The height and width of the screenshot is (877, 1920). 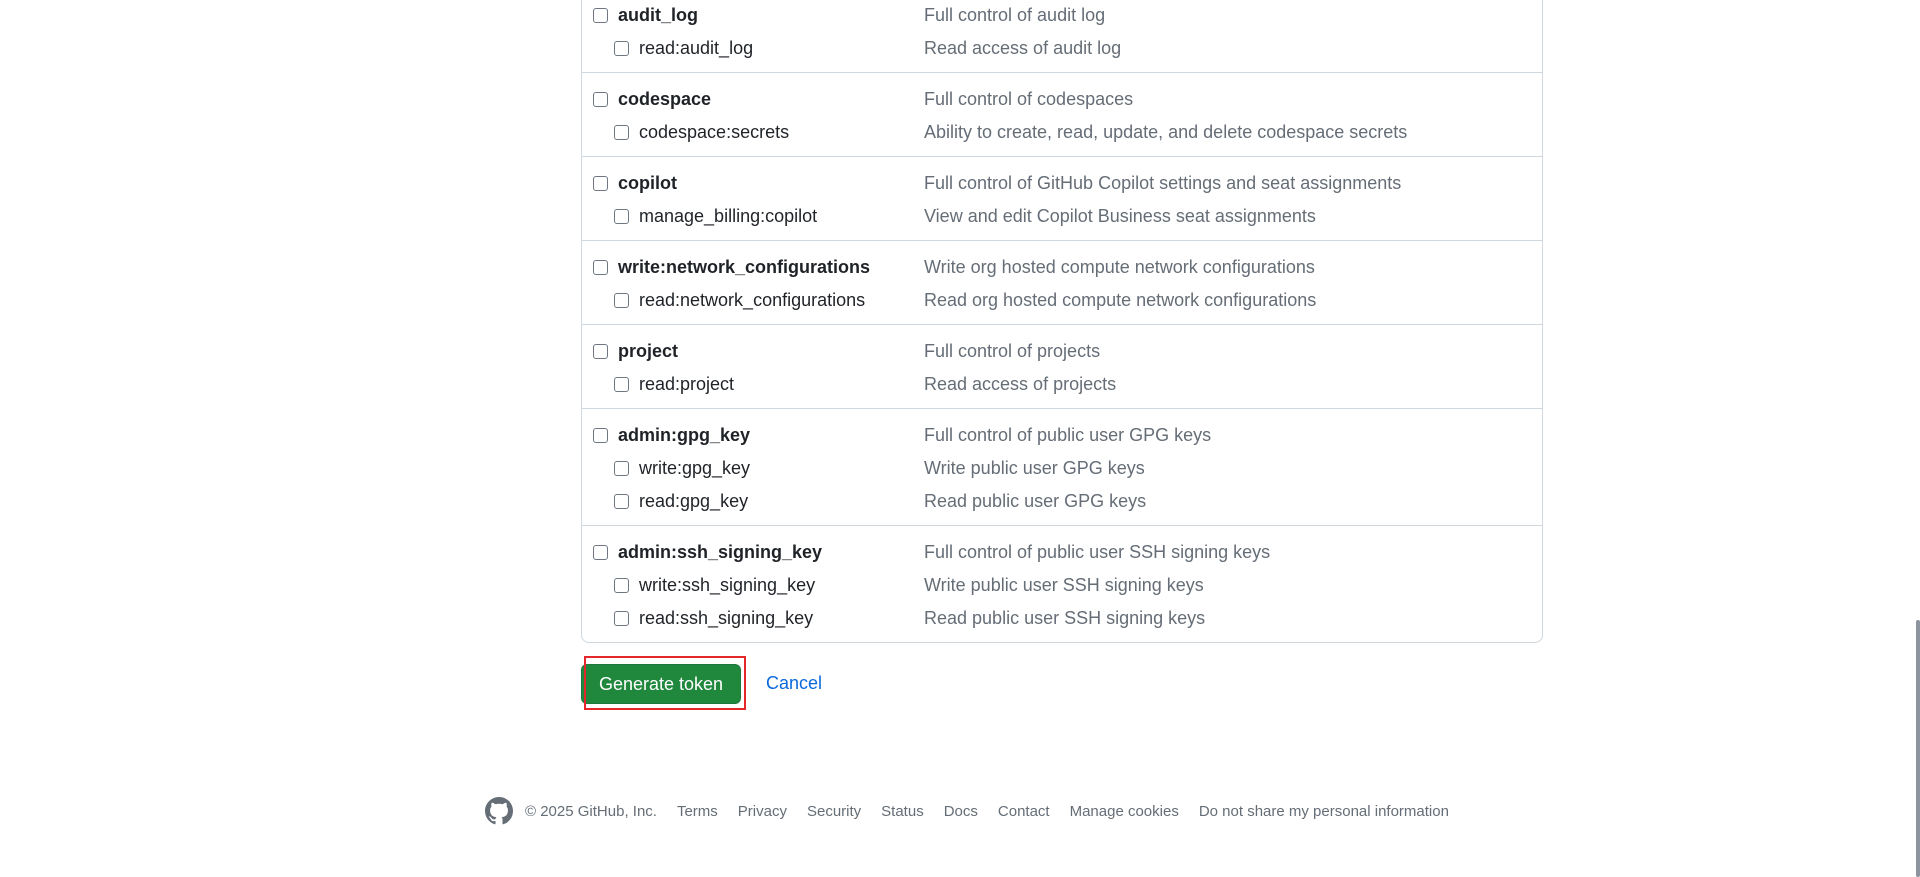 What do you see at coordinates (744, 267) in the screenshot?
I see `scope-name: write:network_configurations` at bounding box center [744, 267].